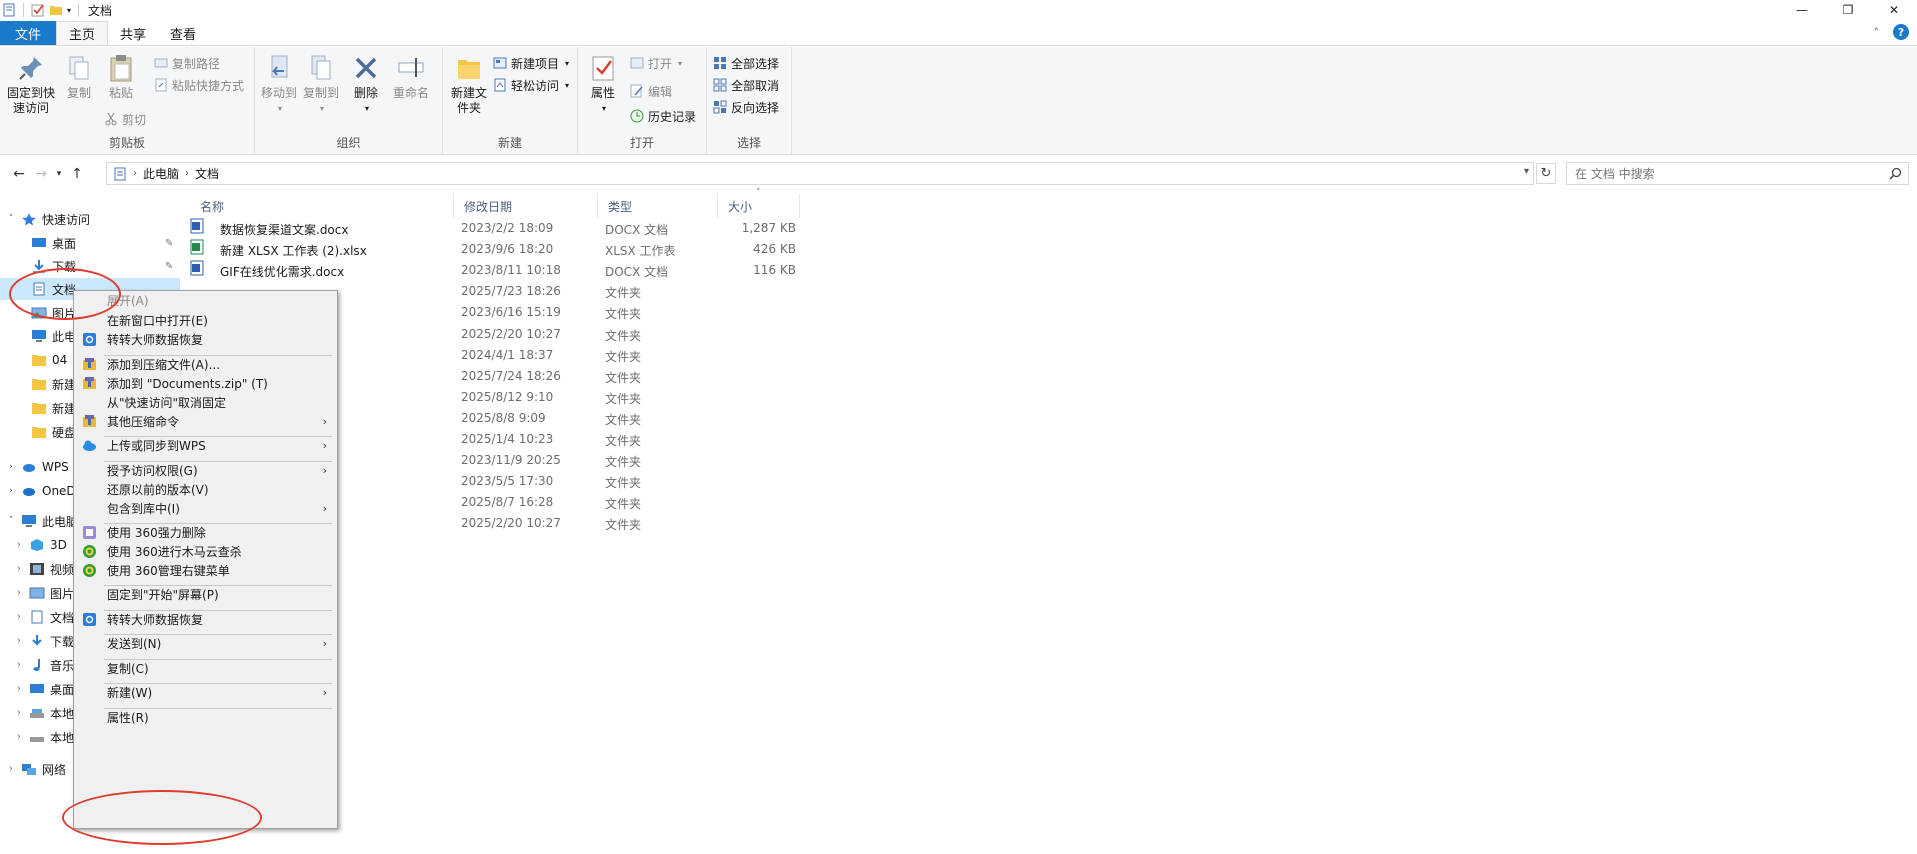 This screenshot has height=854, width=1917. Describe the element at coordinates (121, 77) in the screenshot. I see `paste-button: 粘贴` at that location.